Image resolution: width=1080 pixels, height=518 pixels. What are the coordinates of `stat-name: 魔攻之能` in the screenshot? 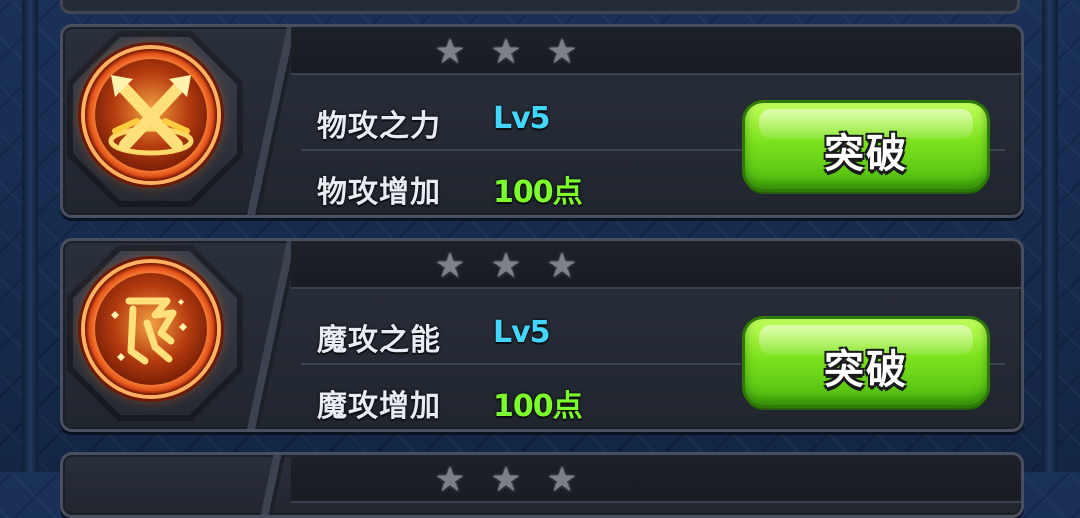 It's located at (379, 340).